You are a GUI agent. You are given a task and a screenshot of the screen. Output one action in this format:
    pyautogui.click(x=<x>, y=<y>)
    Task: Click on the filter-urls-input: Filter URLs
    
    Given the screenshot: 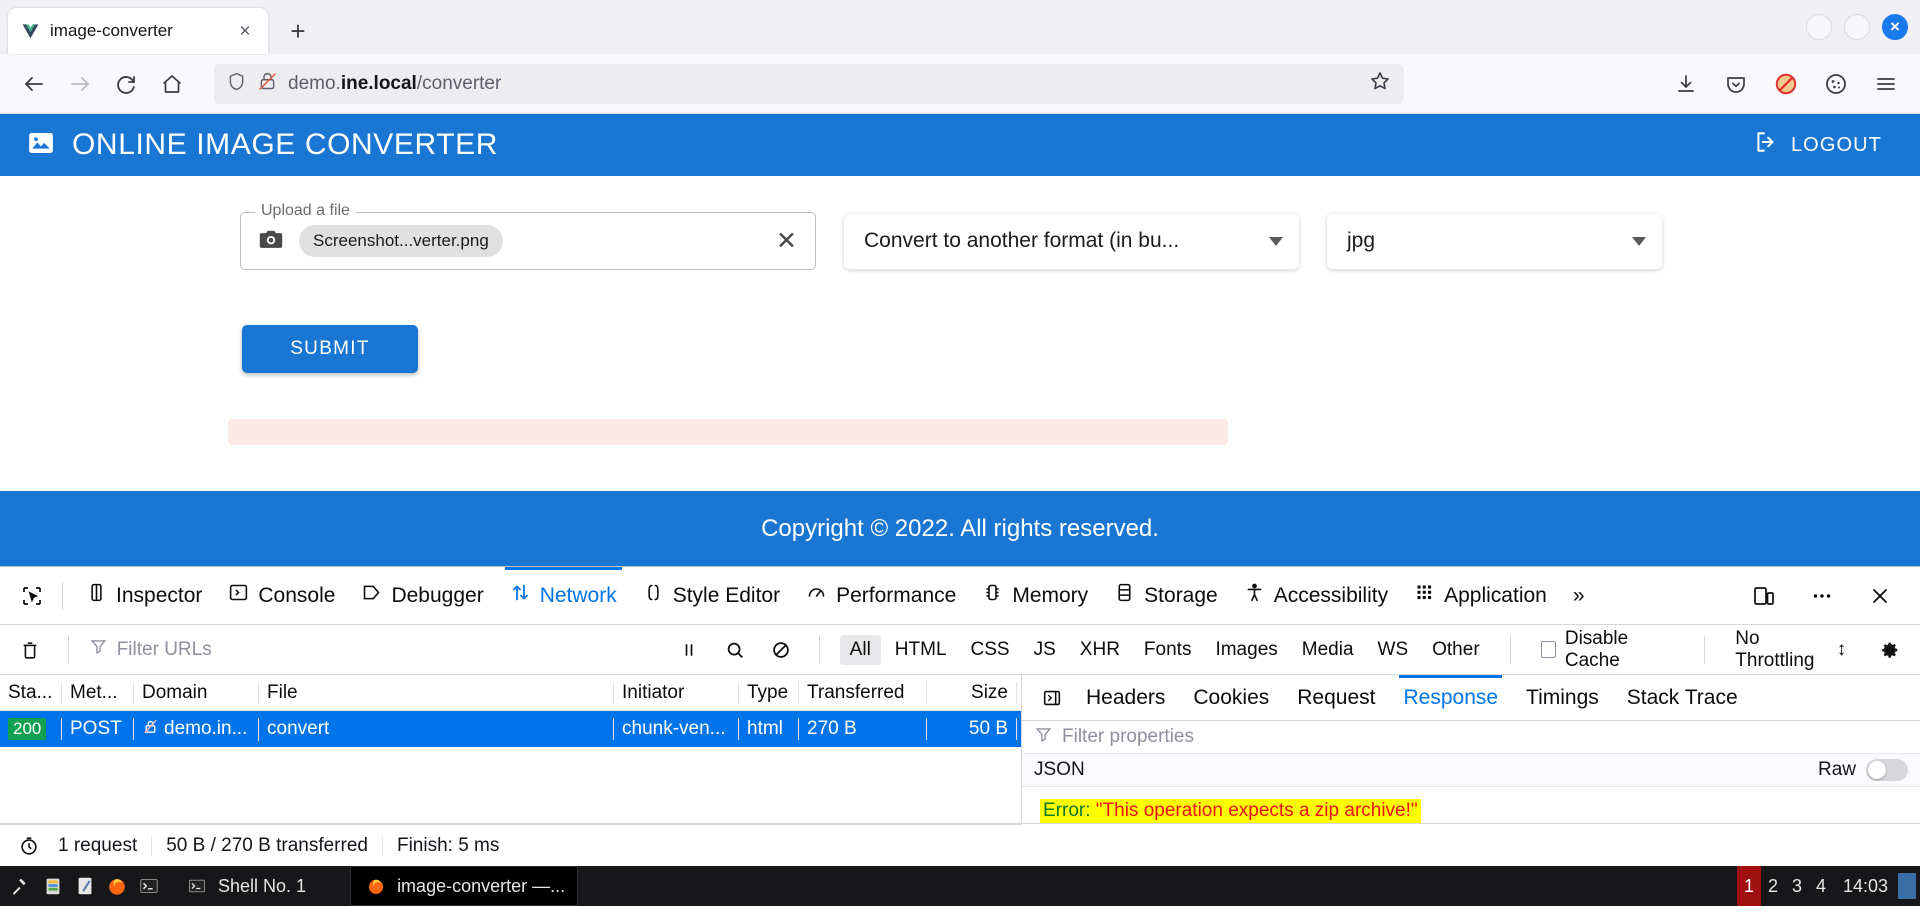 What is the action you would take?
    pyautogui.click(x=375, y=649)
    